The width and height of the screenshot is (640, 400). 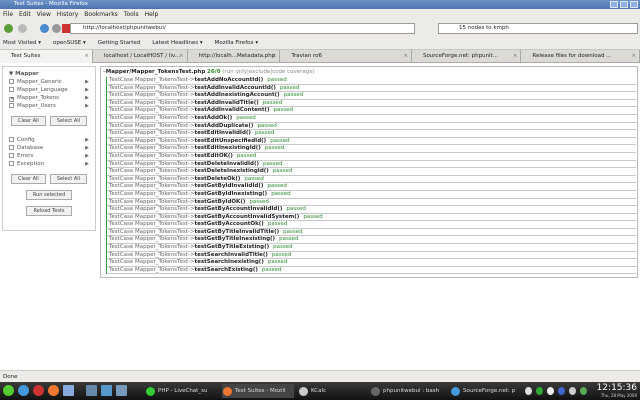 I want to click on tab-item: Travian ro6 ×, so click(x=346, y=56).